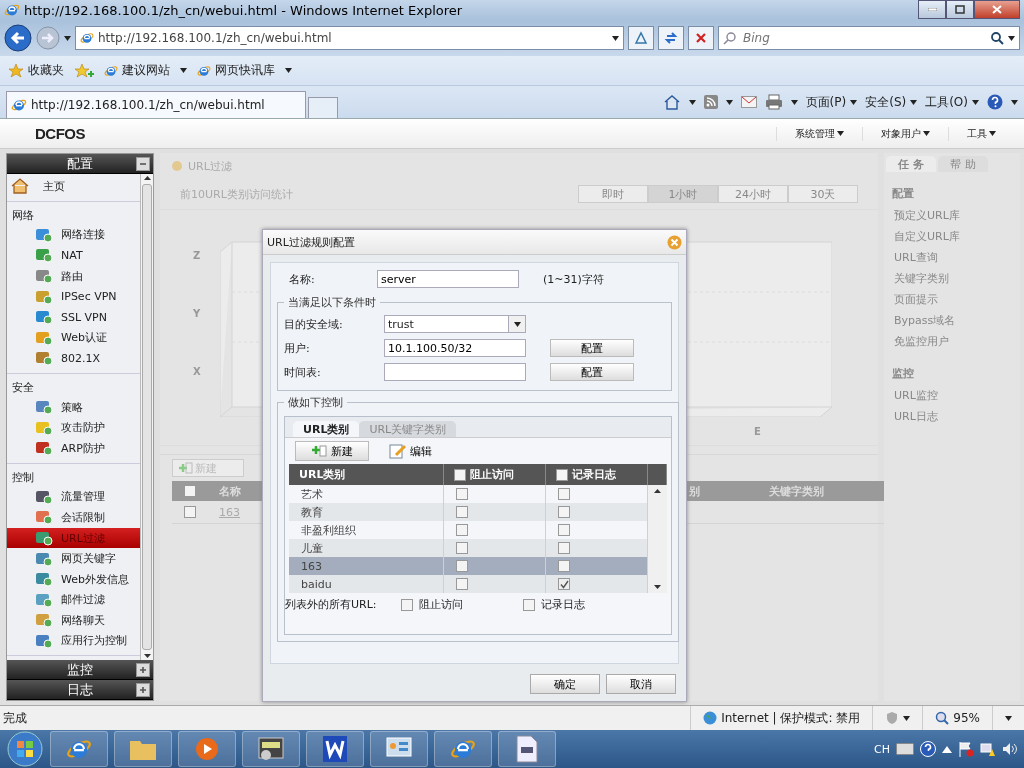 The image size is (1024, 768). Describe the element at coordinates (366, 584) in the screenshot. I see `table-cell: baidu` at that location.